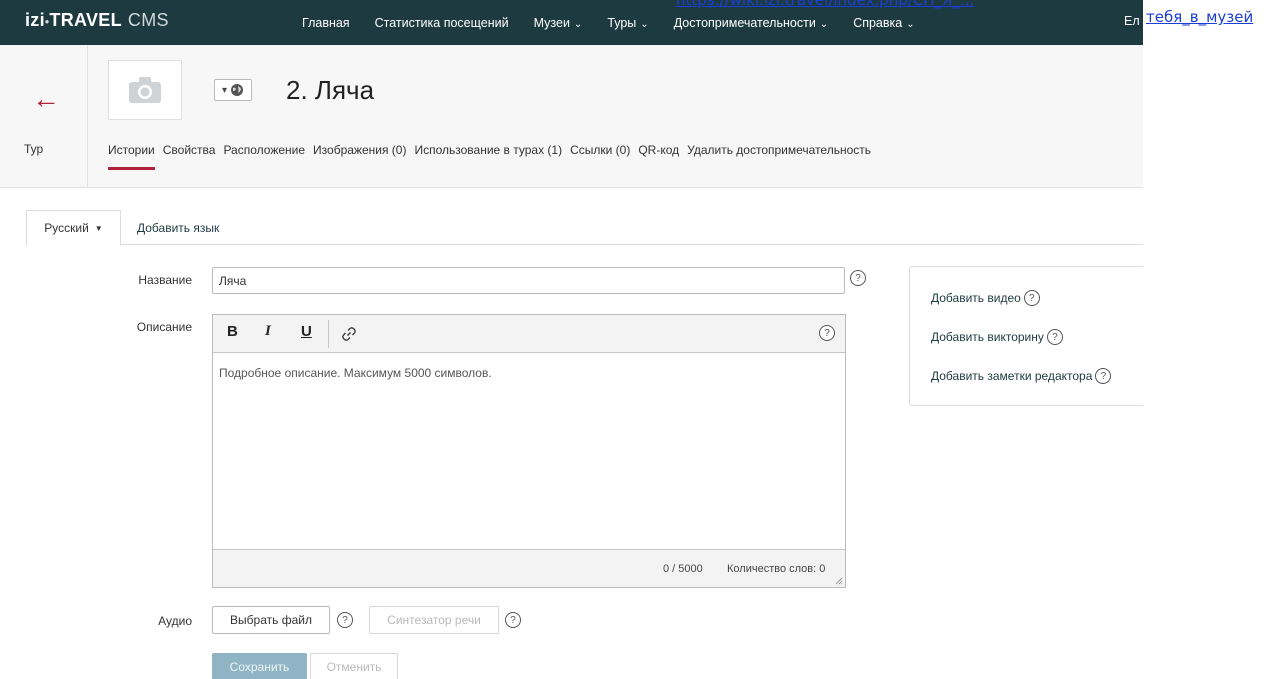 The width and height of the screenshot is (1284, 679). What do you see at coordinates (878, 22) in the screenshot?
I see `nav-help-label: Справка` at bounding box center [878, 22].